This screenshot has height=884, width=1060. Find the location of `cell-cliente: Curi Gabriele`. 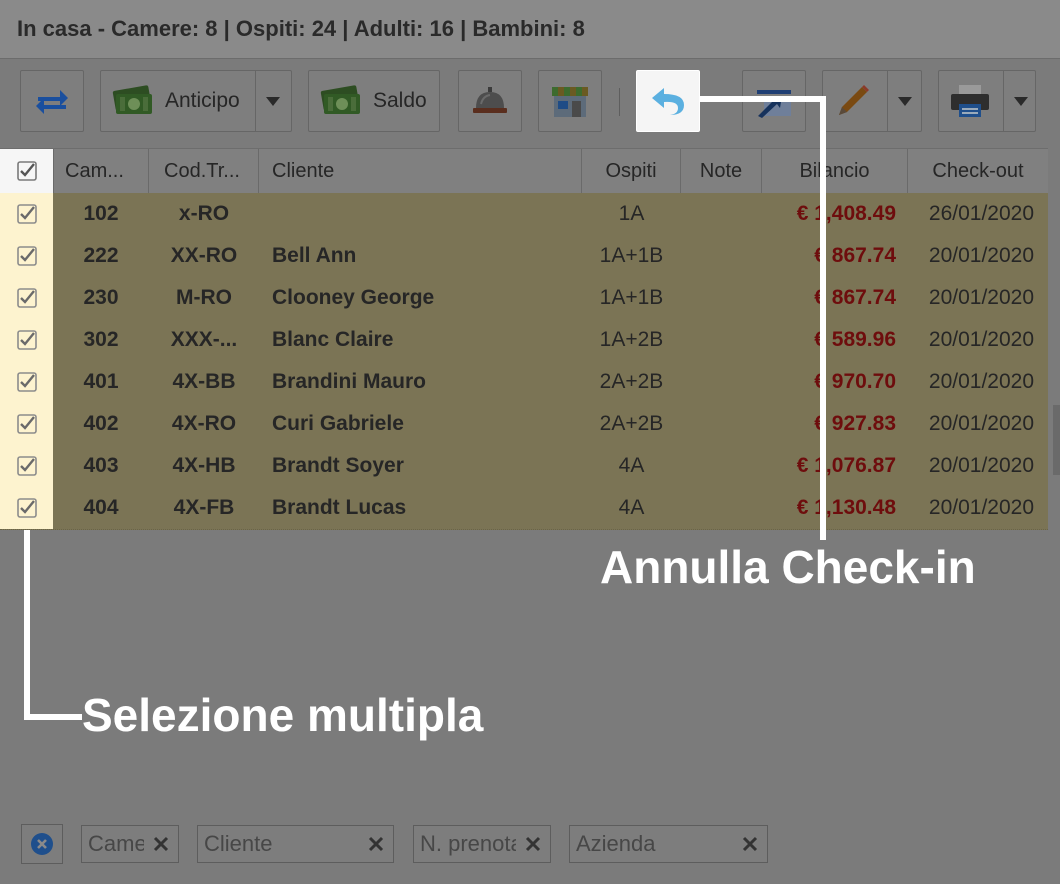

cell-cliente: Curi Gabriele is located at coordinates (338, 423).